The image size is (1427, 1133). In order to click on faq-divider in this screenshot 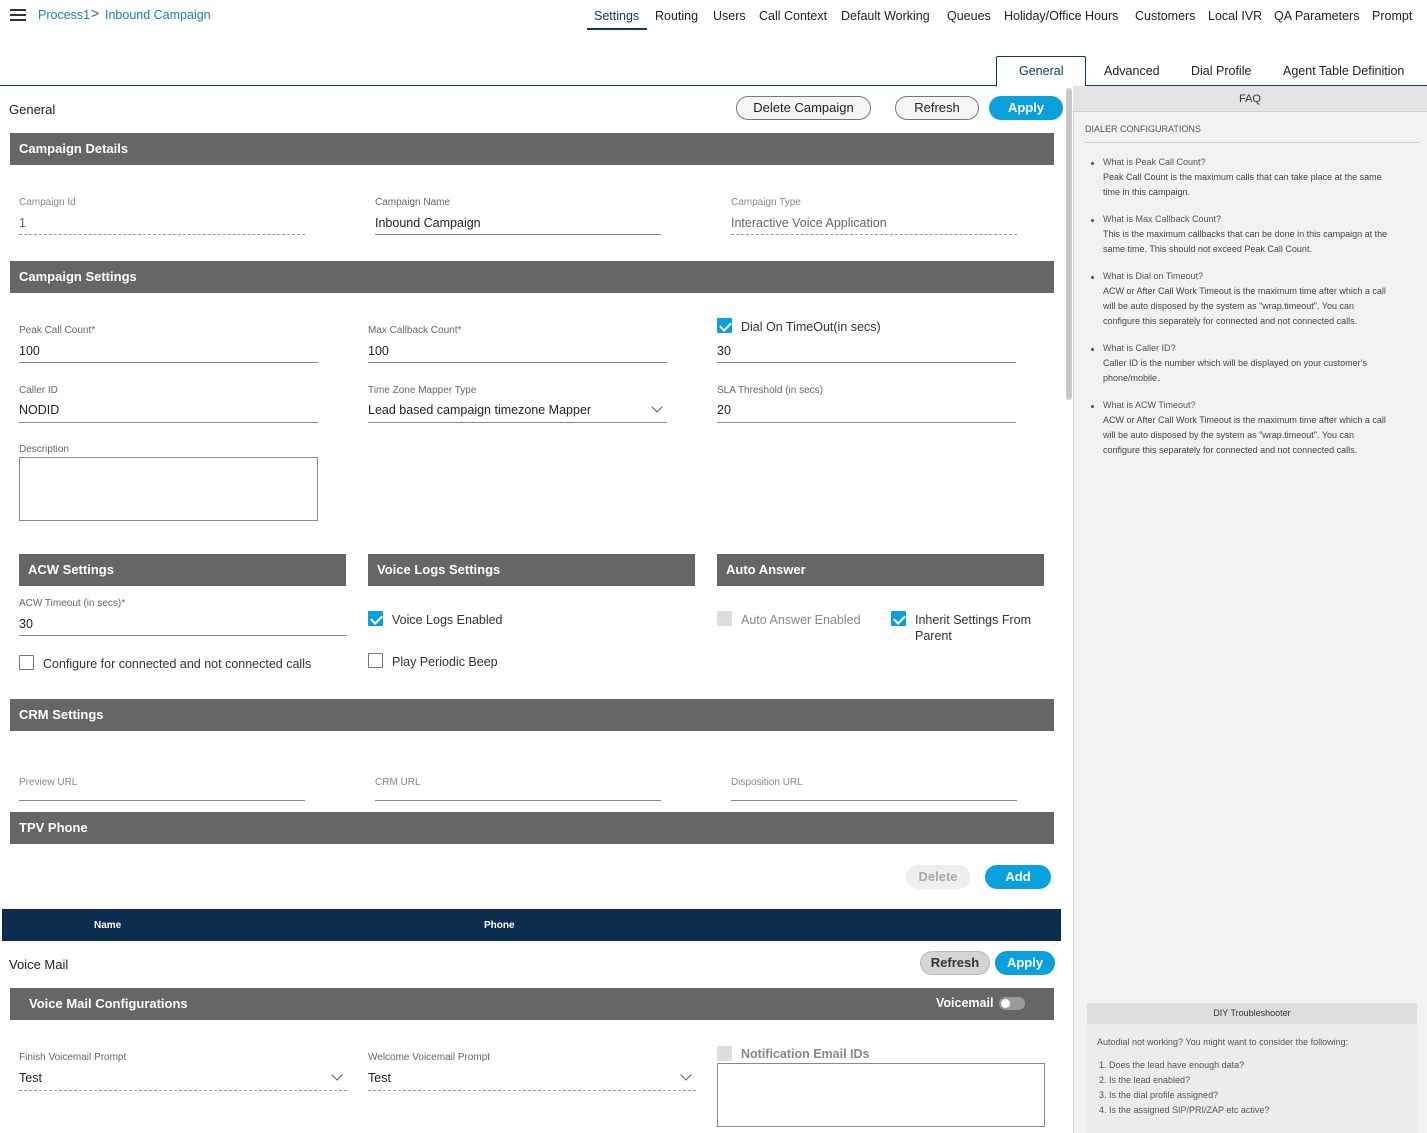, I will do `click(1252, 142)`.